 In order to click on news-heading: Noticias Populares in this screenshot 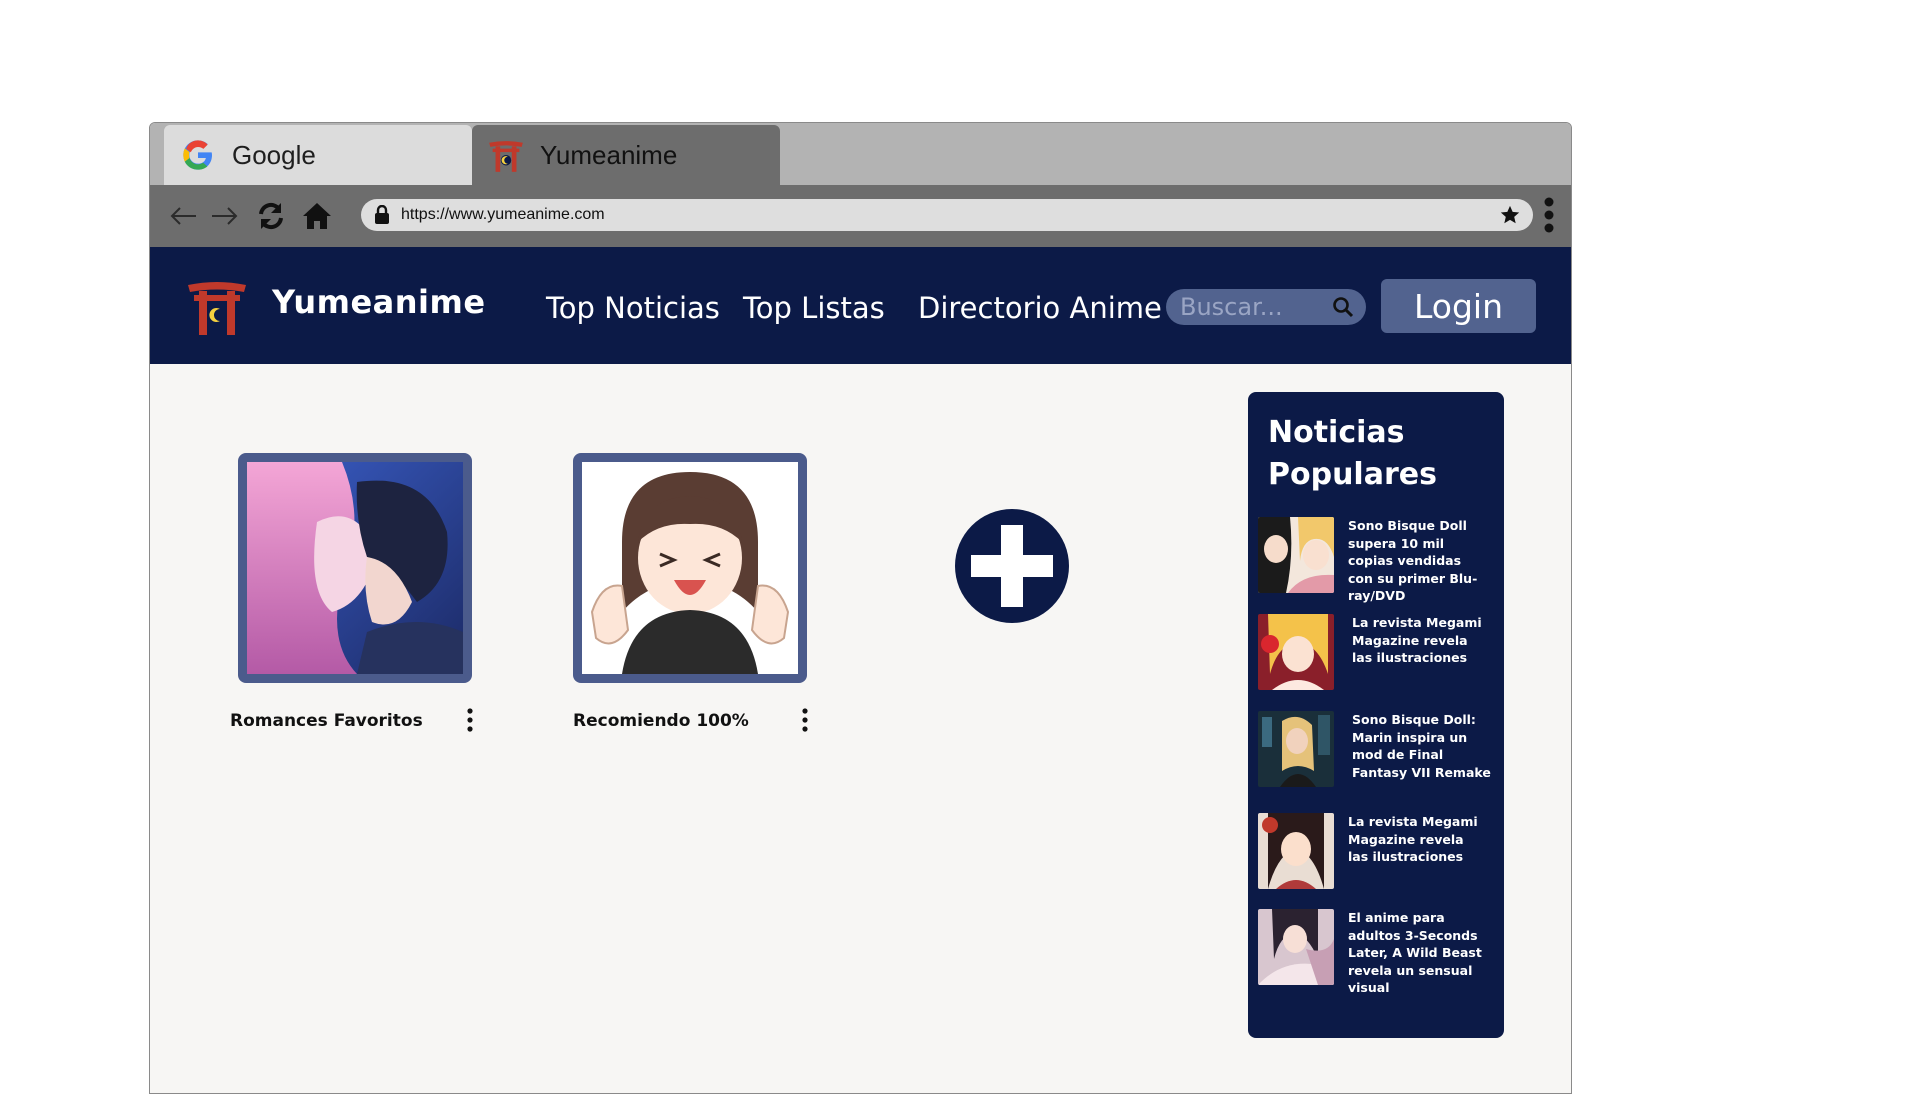, I will do `click(1352, 453)`.